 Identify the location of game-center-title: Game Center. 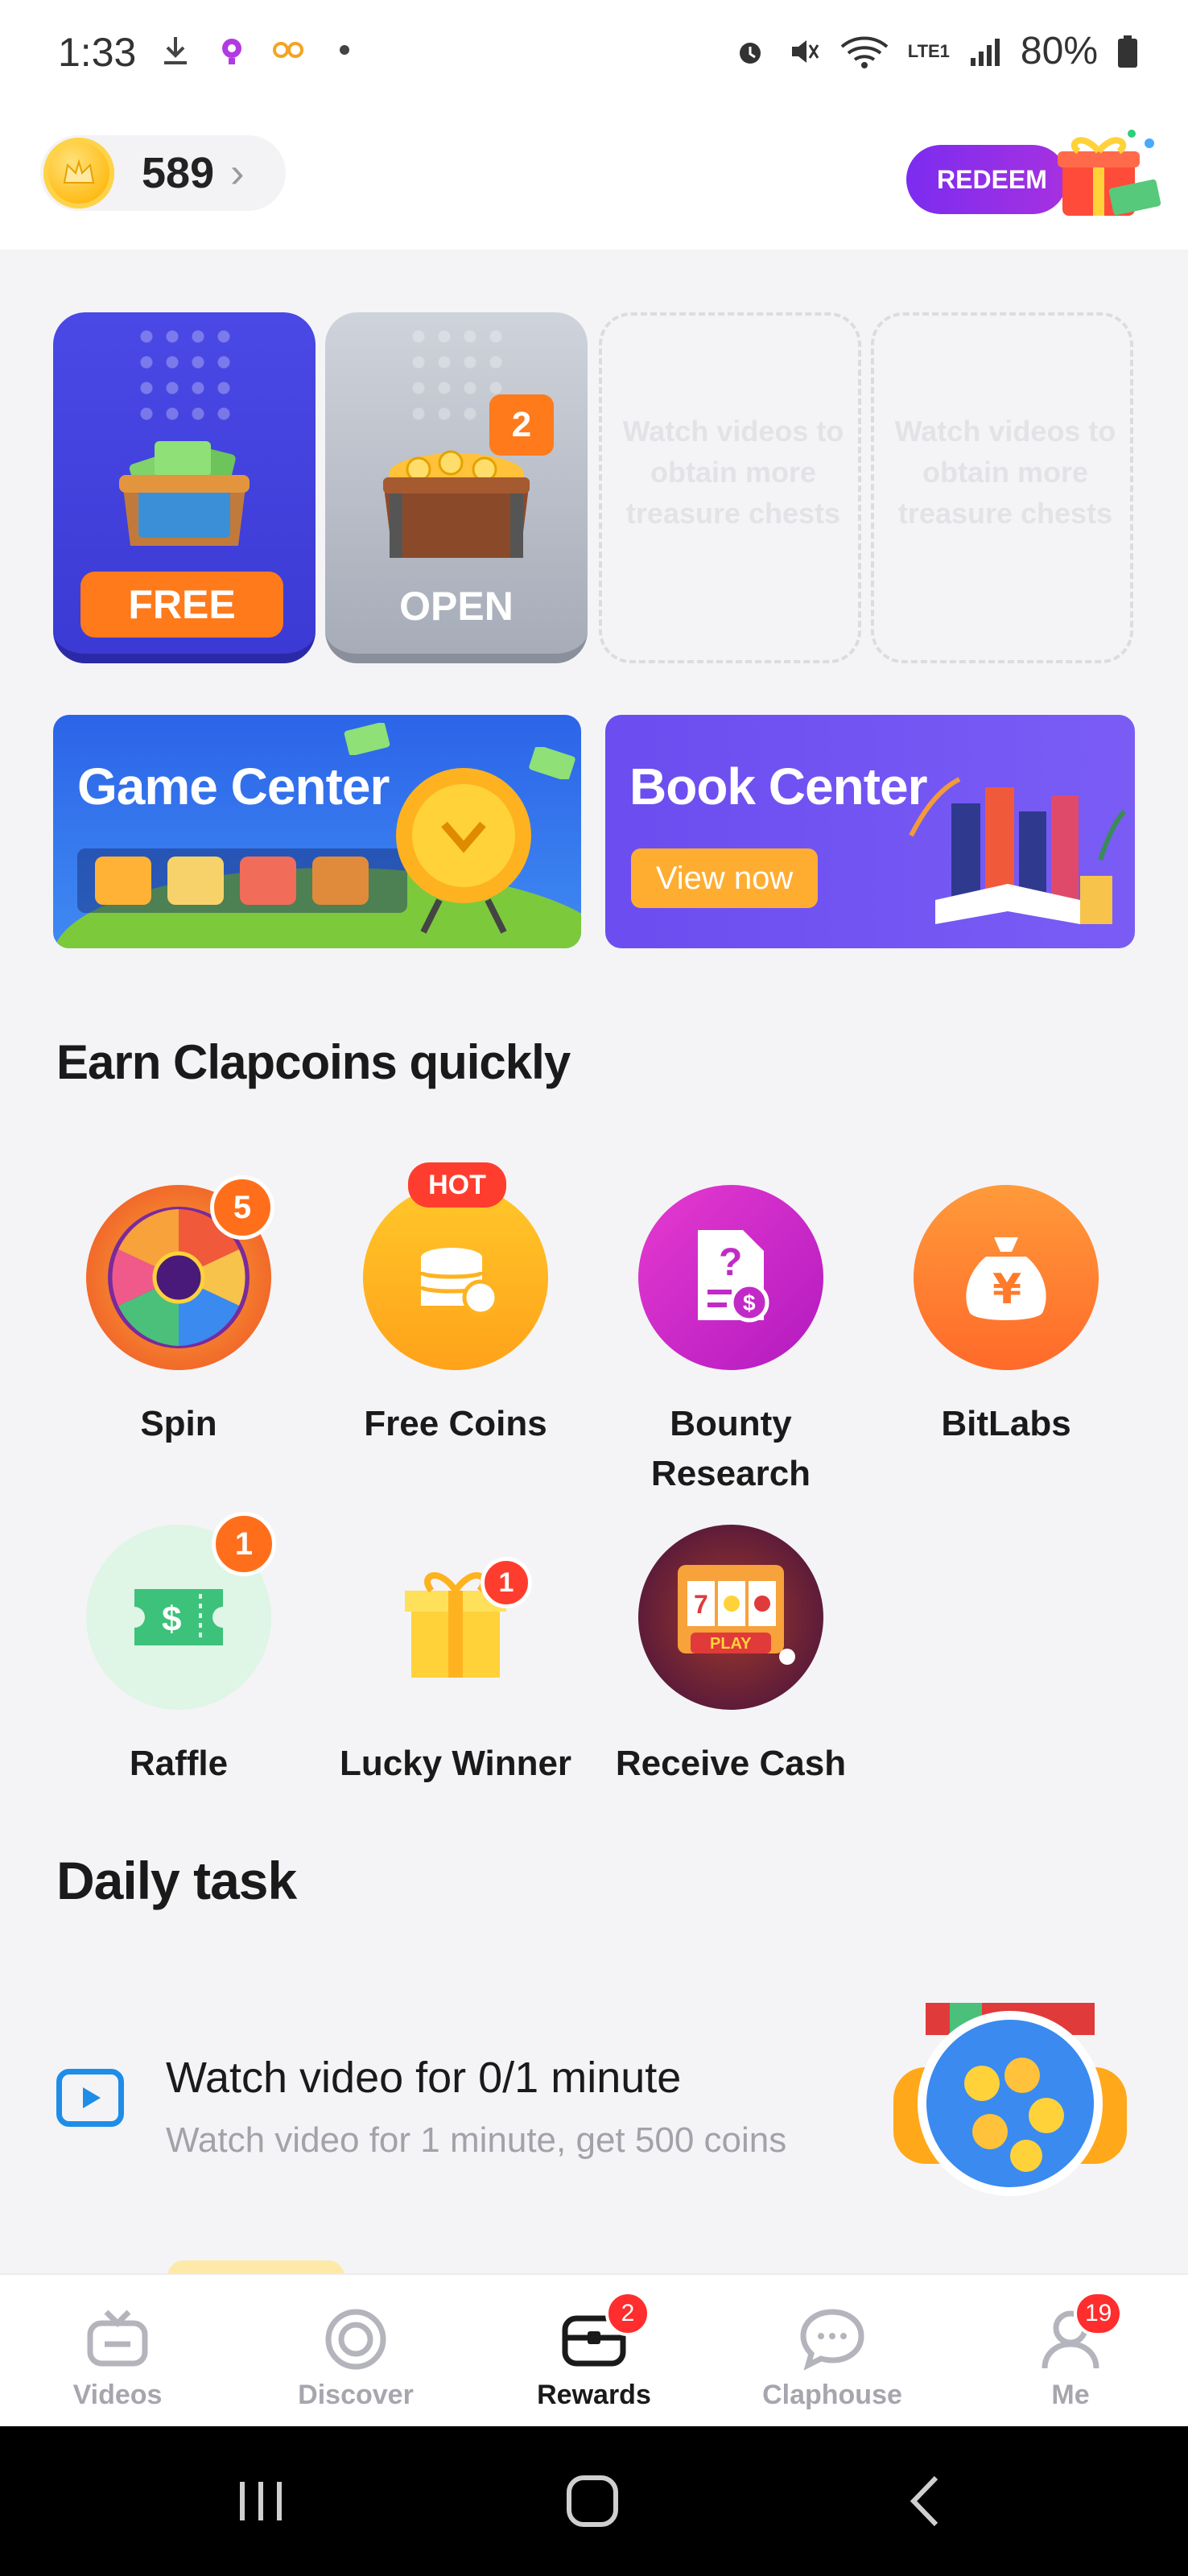
(234, 786).